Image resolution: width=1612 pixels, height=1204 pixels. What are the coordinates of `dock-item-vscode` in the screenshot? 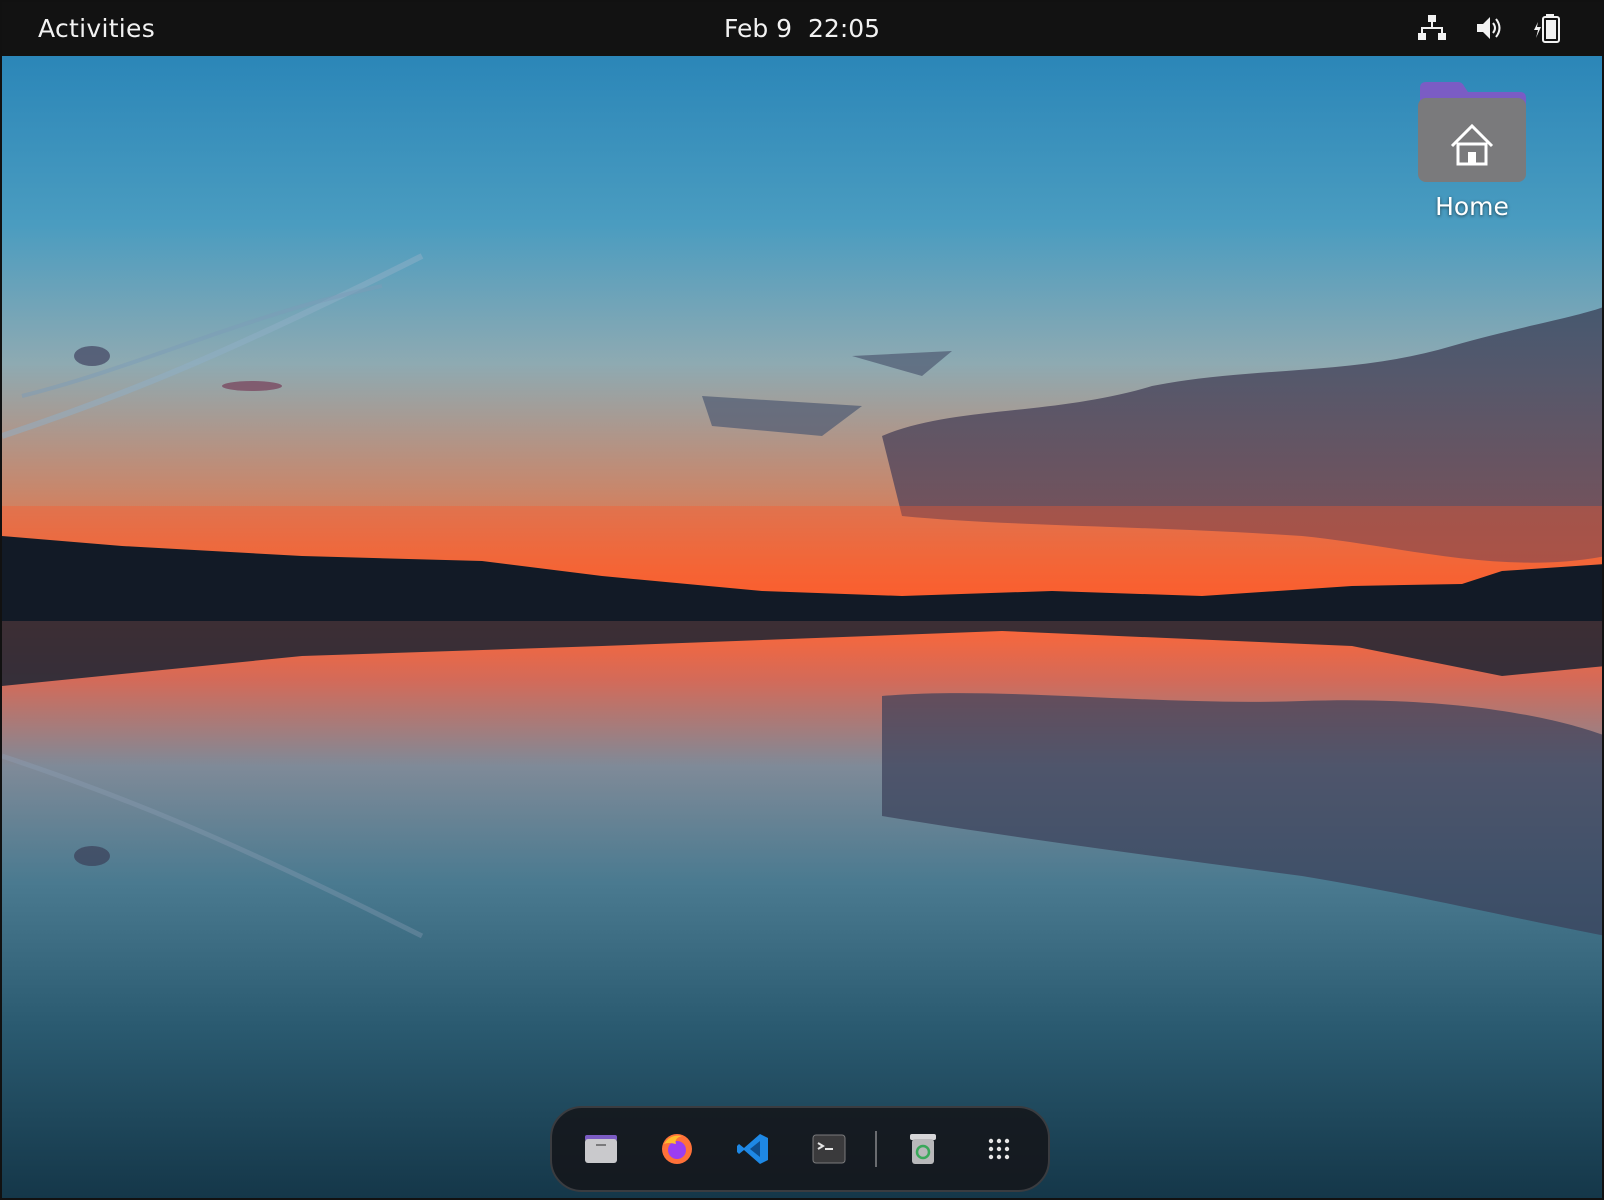 It's located at (753, 1149).